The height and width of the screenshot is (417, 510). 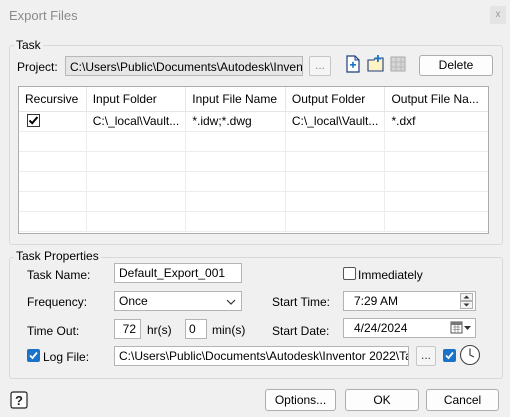 I want to click on calendar-icon, so click(x=460, y=327).